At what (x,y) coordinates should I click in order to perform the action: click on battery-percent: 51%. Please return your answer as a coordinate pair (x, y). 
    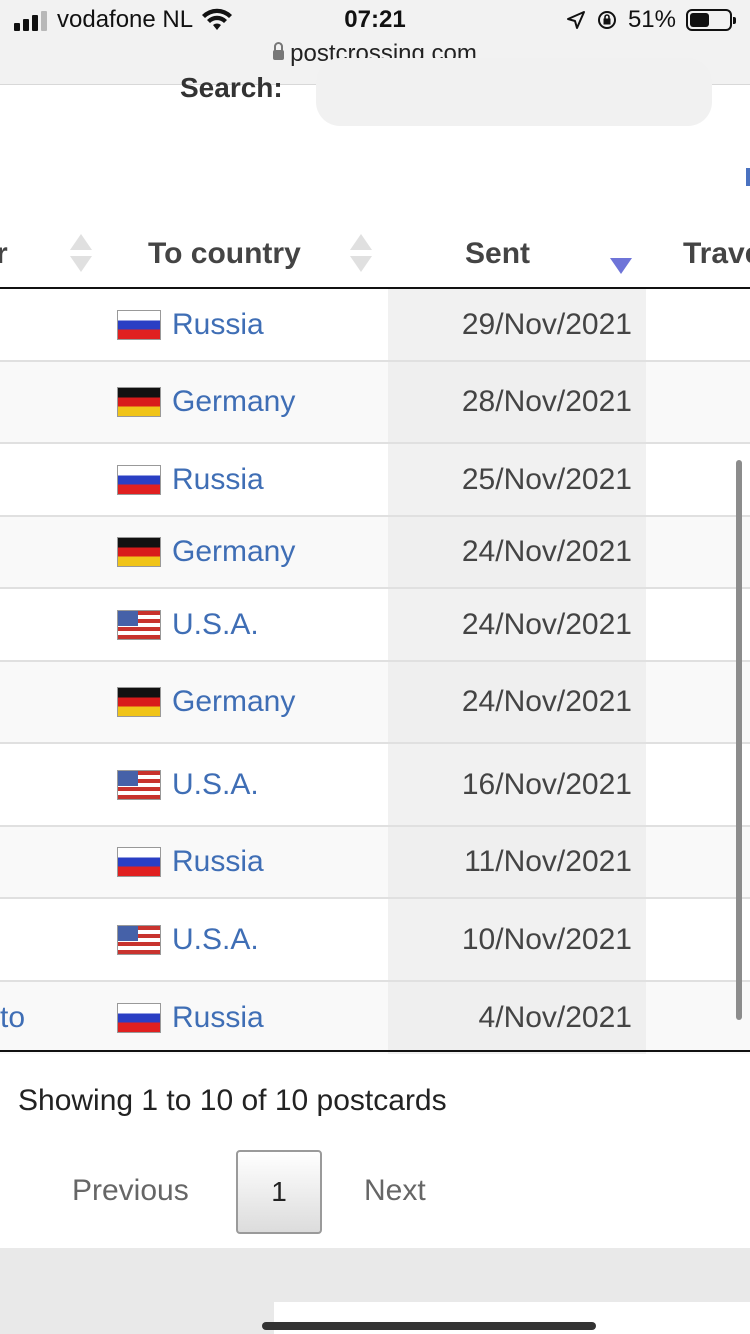
    Looking at the image, I should click on (651, 19).